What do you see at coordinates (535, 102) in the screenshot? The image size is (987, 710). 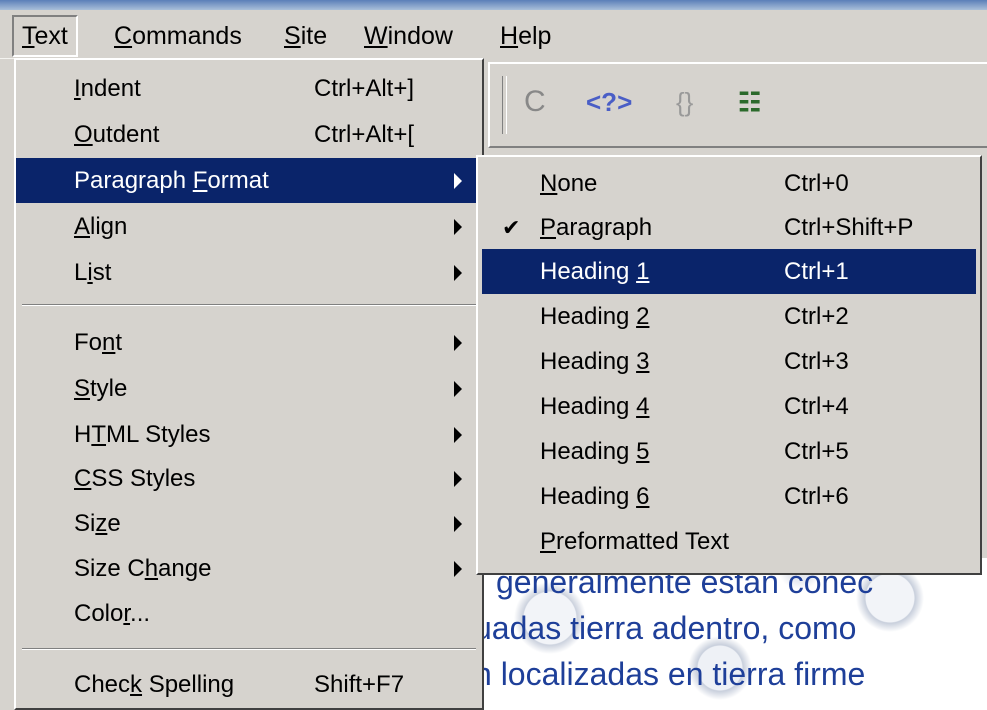 I see `refresh-icon: C` at bounding box center [535, 102].